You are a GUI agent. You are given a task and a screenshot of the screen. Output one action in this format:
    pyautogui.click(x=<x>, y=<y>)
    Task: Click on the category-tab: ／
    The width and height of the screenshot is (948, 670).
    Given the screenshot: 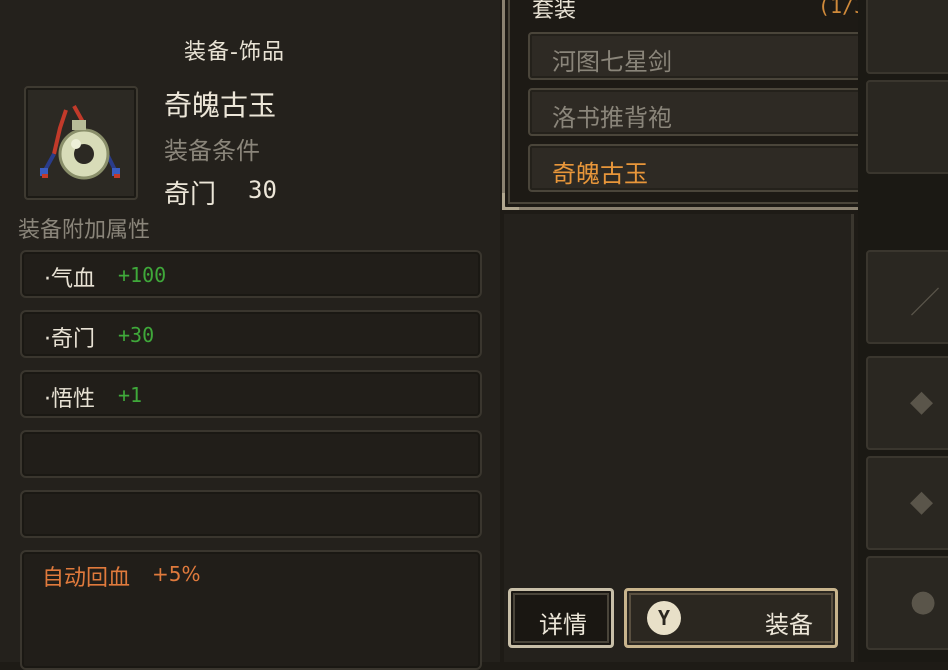 What is the action you would take?
    pyautogui.click(x=907, y=297)
    